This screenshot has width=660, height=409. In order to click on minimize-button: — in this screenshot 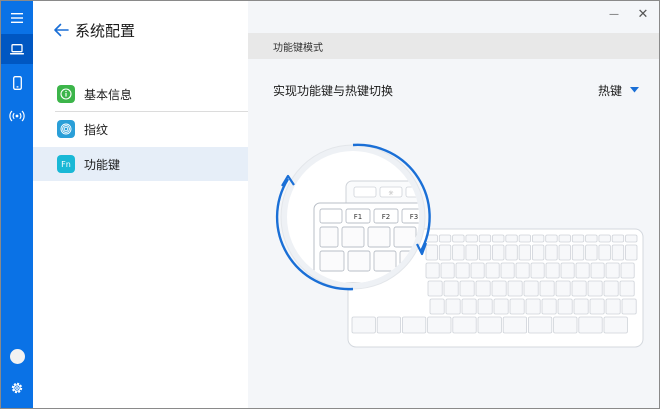, I will do `click(614, 14)`.